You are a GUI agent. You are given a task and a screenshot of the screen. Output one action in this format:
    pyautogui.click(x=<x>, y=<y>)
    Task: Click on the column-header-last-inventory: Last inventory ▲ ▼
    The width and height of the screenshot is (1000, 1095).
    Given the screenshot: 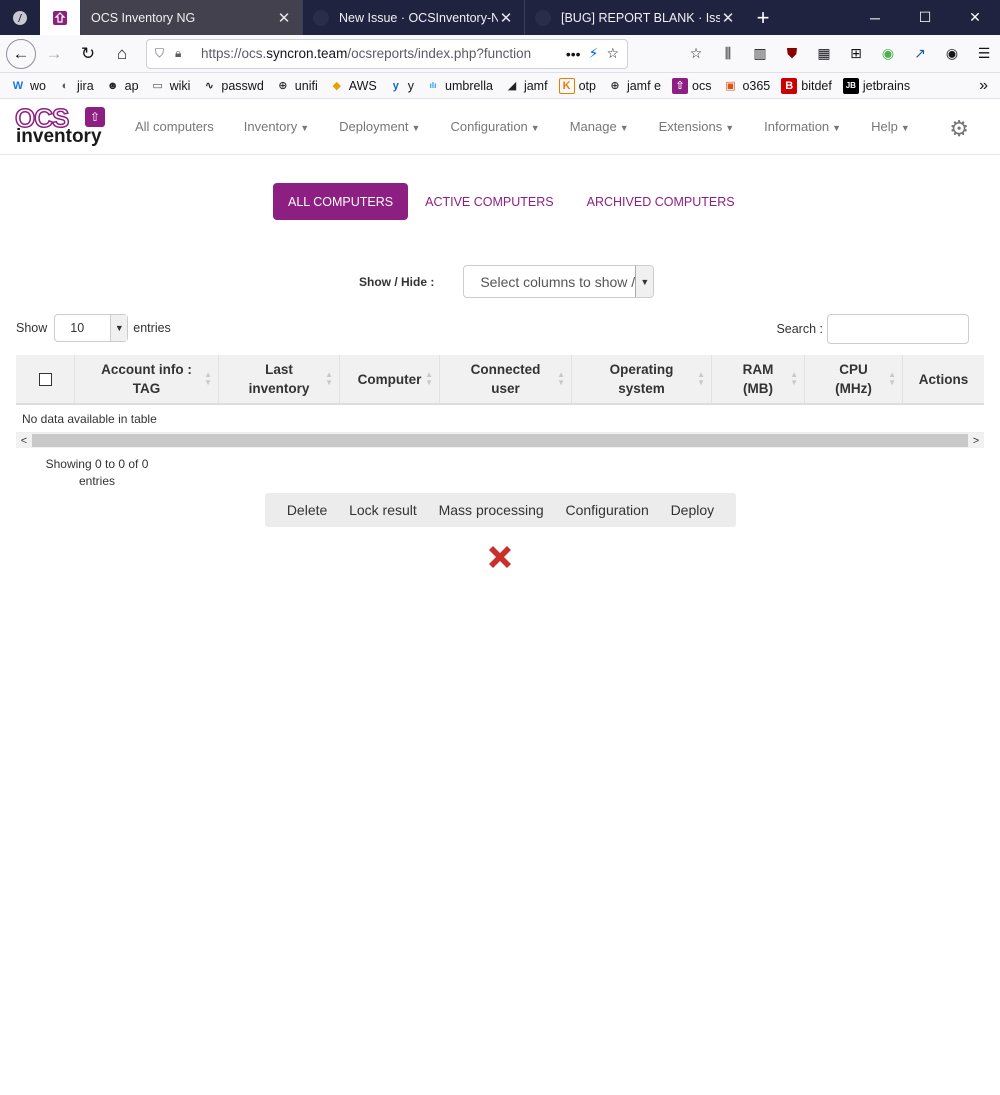 What is the action you would take?
    pyautogui.click(x=279, y=379)
    